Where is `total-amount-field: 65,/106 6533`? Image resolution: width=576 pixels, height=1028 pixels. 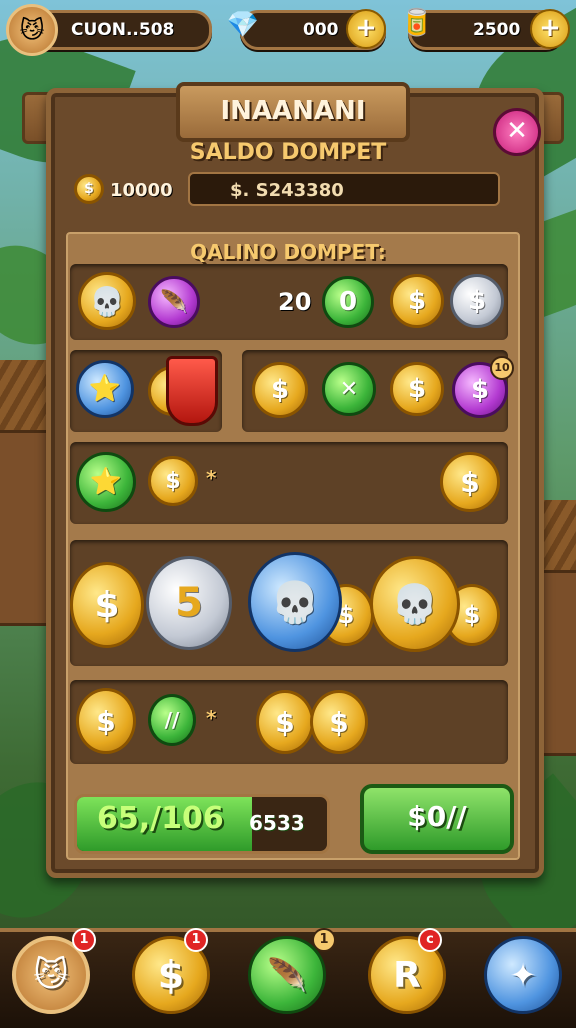
total-amount-field: 65,/106 6533 is located at coordinates (202, 824).